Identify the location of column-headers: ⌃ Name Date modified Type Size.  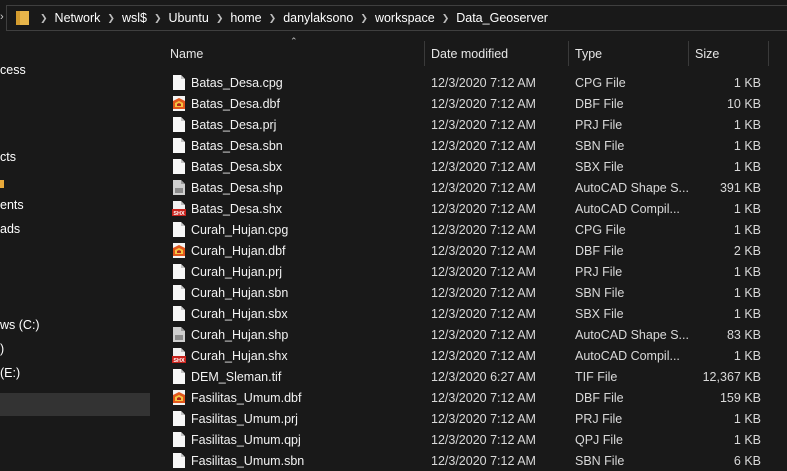
(468, 52).